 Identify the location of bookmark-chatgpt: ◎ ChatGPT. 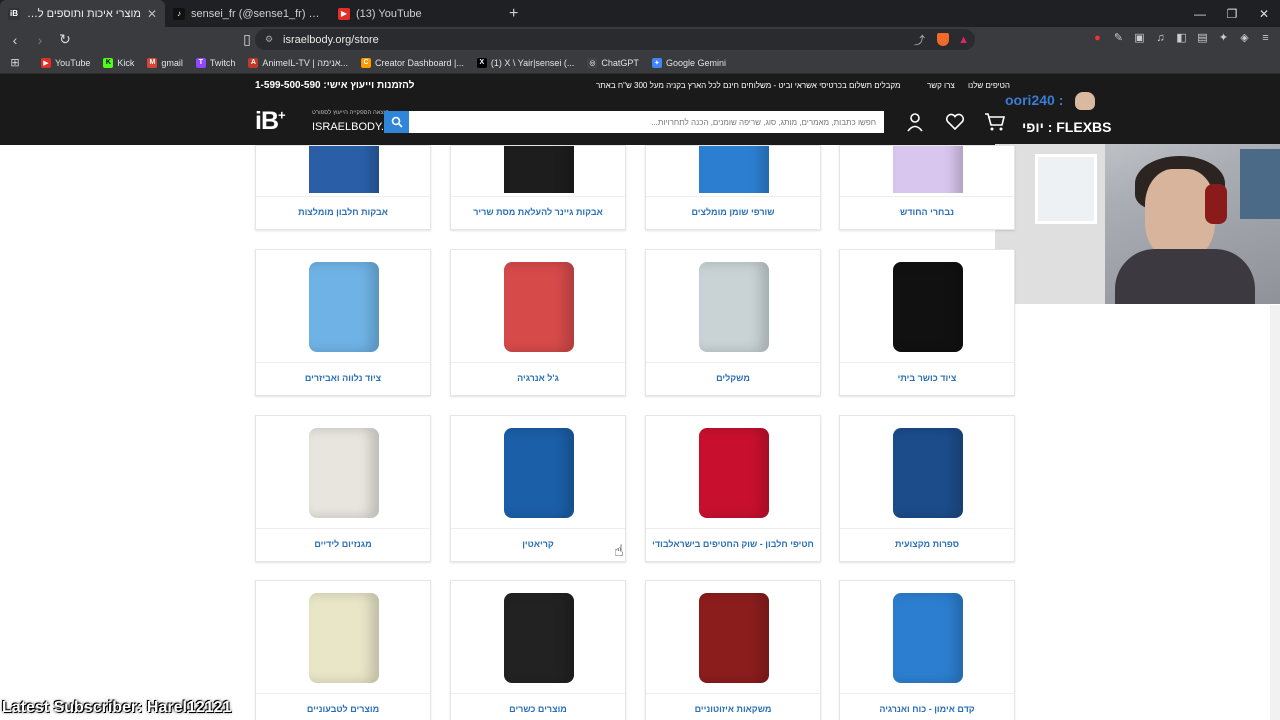
(613, 62).